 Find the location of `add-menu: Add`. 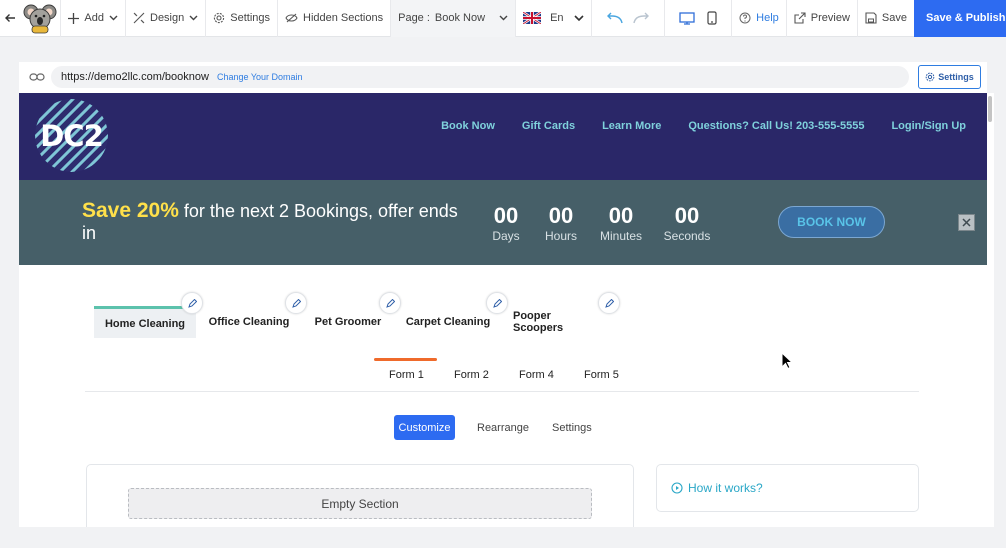

add-menu: Add is located at coordinates (93, 18).